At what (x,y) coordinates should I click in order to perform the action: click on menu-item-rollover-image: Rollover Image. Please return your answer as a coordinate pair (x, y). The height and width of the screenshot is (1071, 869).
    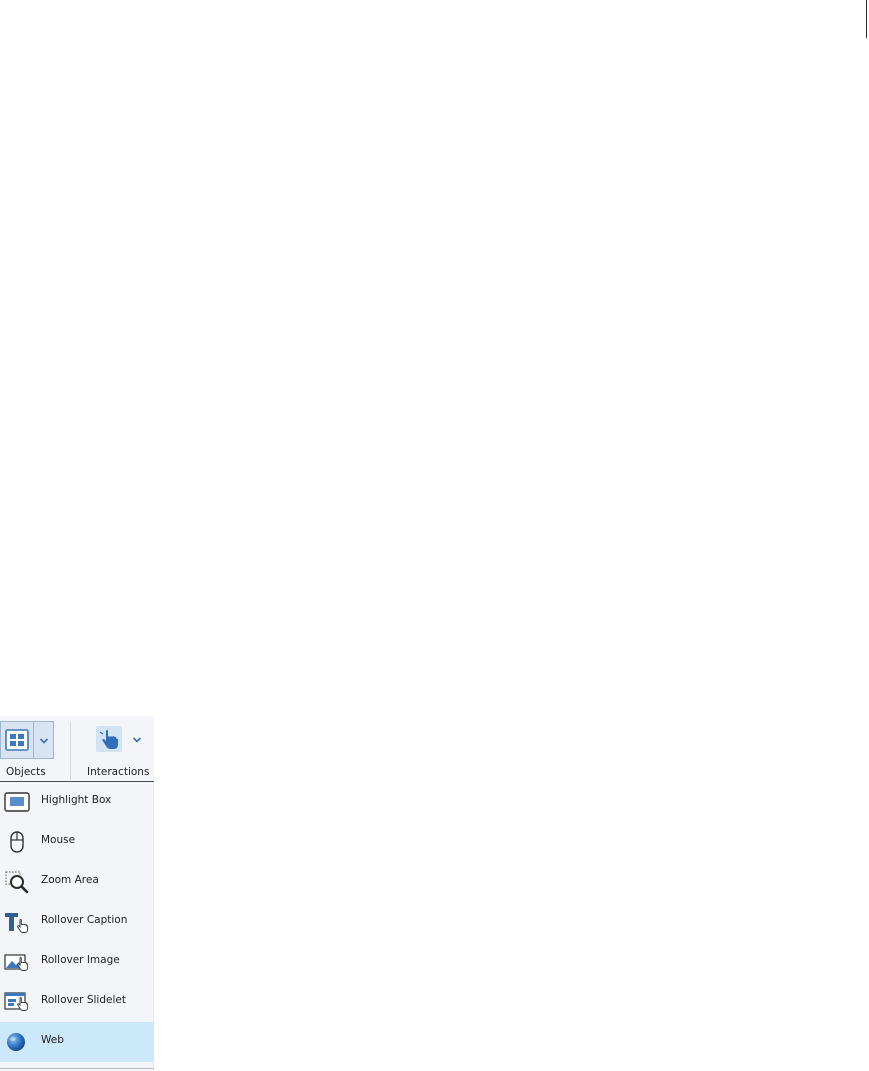
    Looking at the image, I should click on (77, 962).